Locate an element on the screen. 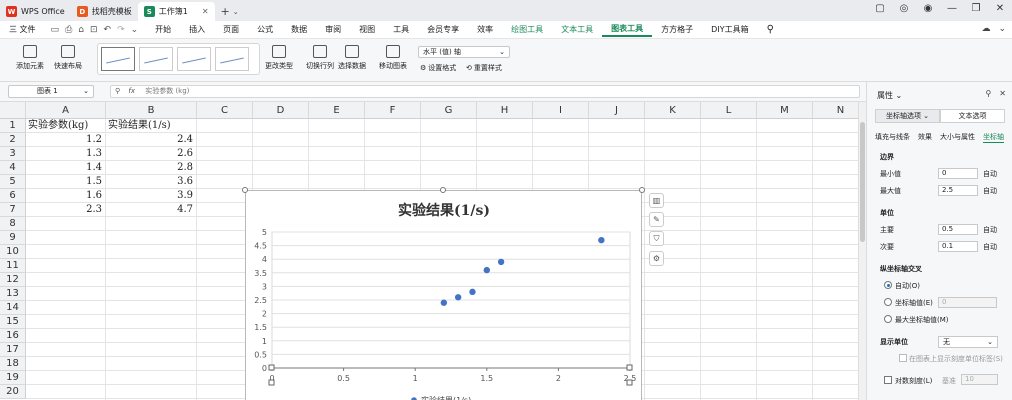  quick-layout-button: 快速布局 is located at coordinates (68, 58).